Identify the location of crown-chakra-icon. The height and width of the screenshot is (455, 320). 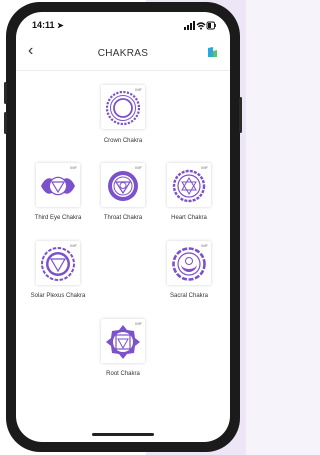
(123, 108).